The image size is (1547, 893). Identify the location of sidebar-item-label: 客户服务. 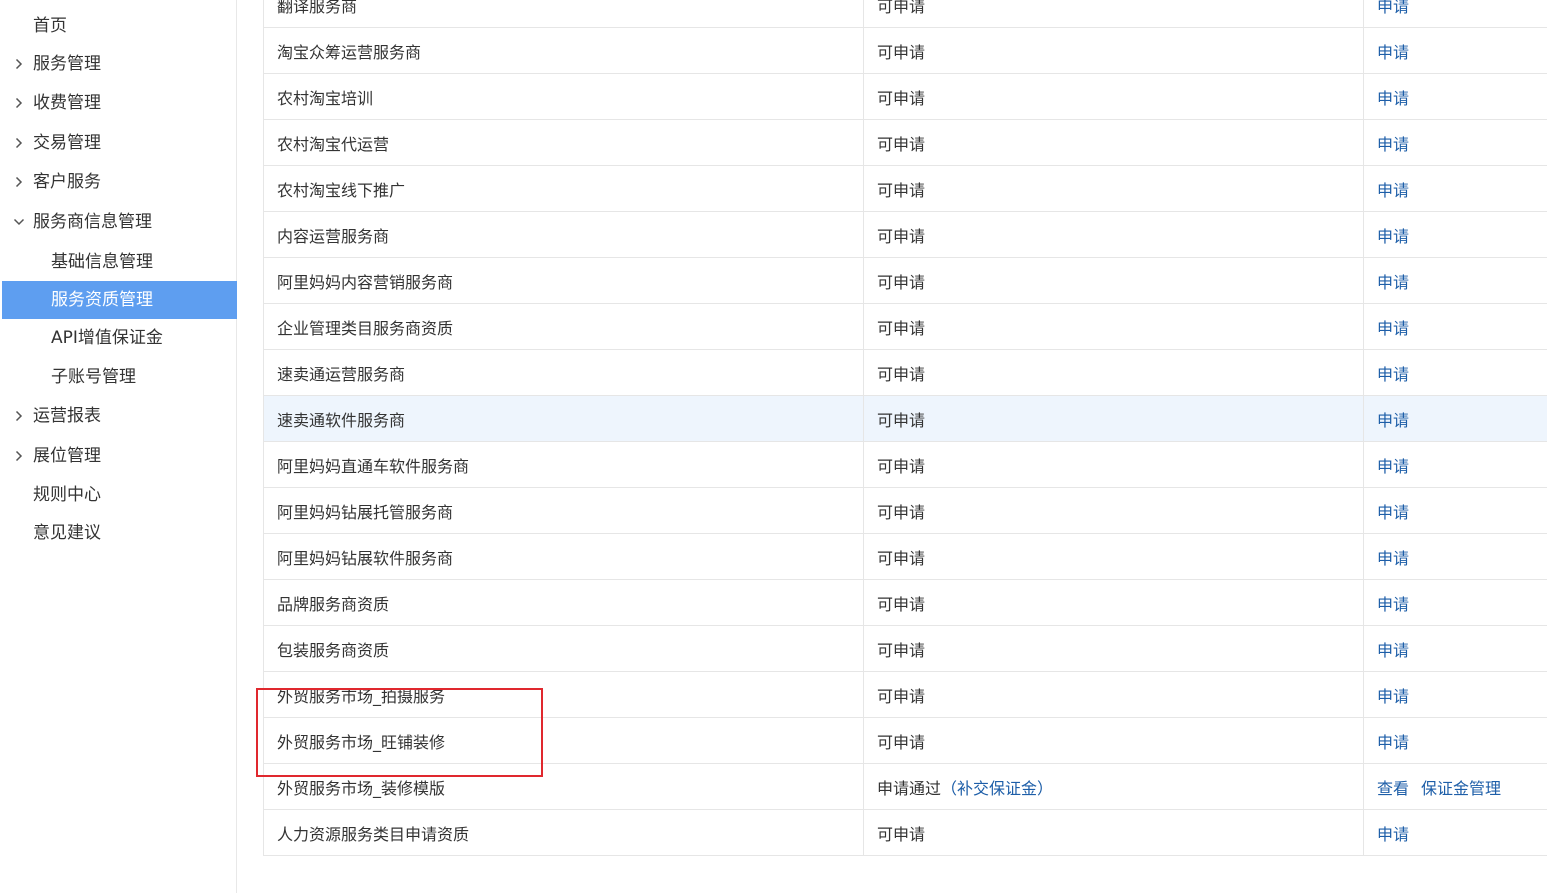
(67, 182).